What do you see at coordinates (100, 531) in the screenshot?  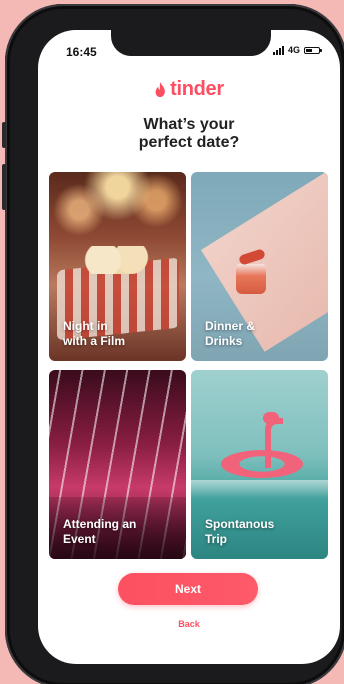 I see `option-label: Attending an Event` at bounding box center [100, 531].